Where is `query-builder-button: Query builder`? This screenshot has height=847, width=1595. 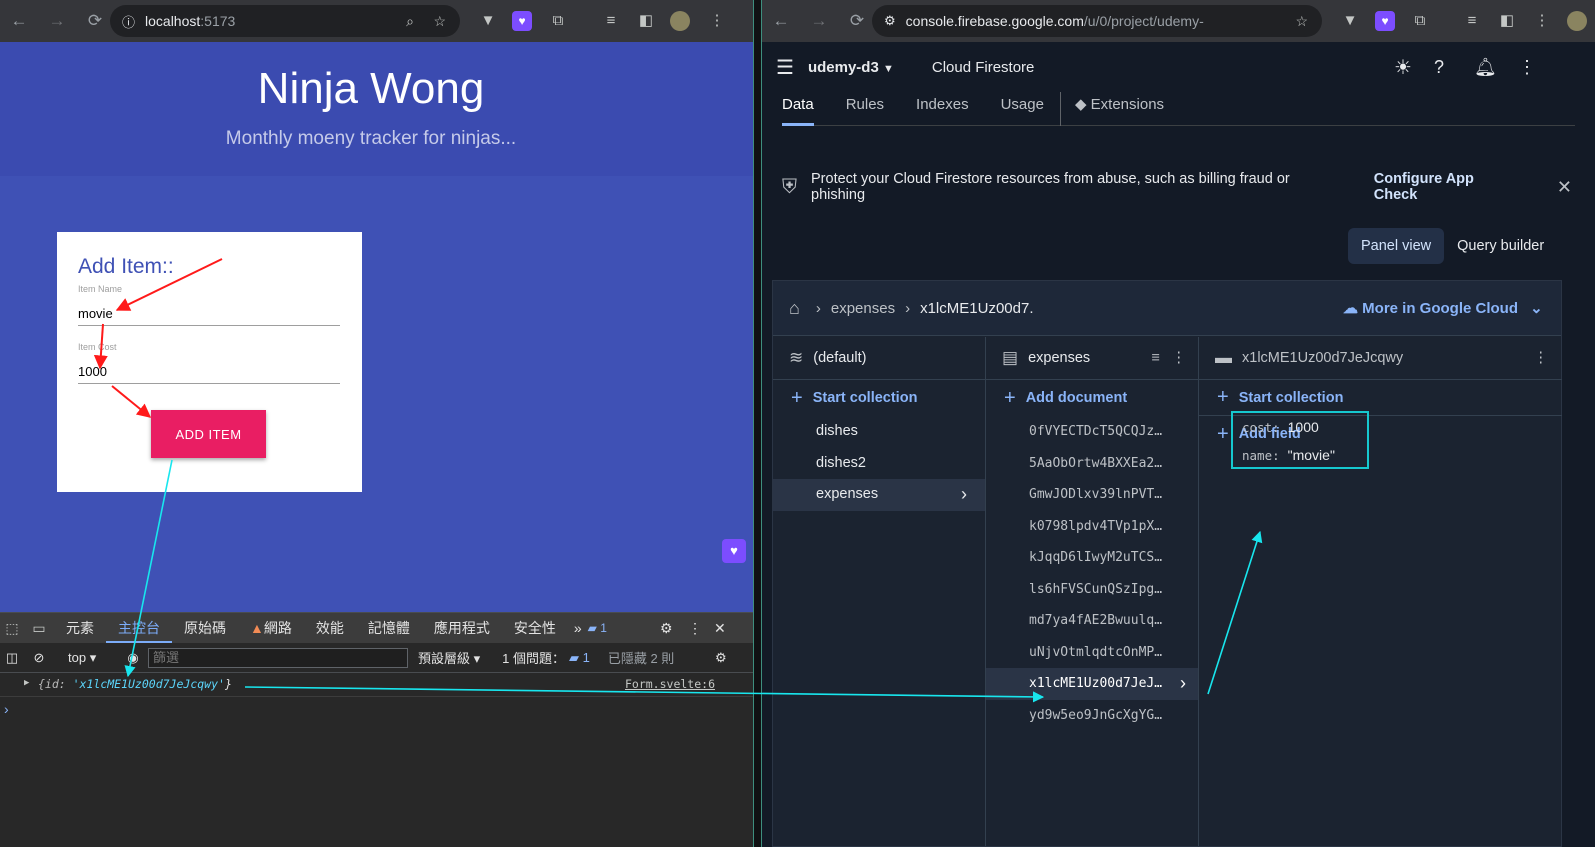 query-builder-button: Query builder is located at coordinates (1500, 246).